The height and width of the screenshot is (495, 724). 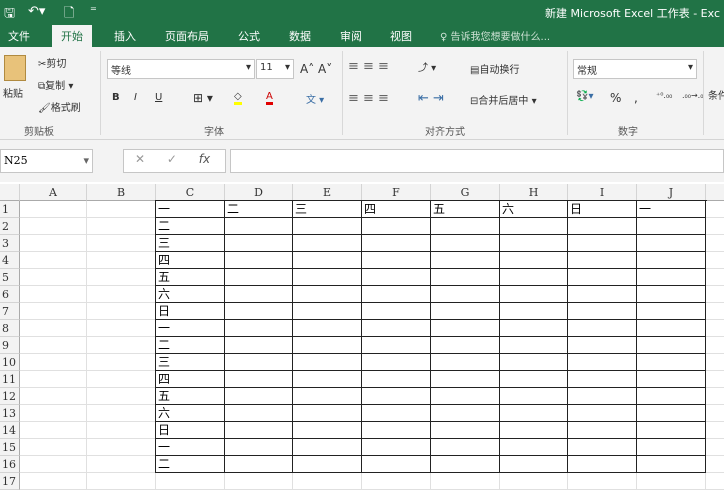 I want to click on underline-button: U, so click(x=158, y=97).